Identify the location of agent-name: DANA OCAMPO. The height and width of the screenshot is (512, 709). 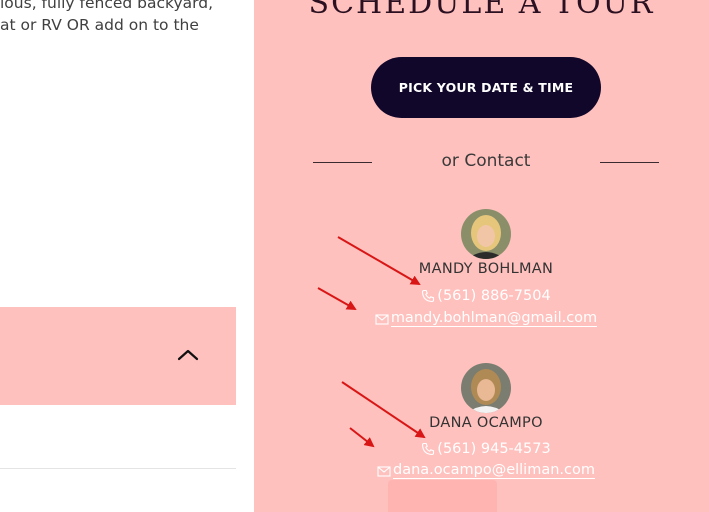
(486, 423).